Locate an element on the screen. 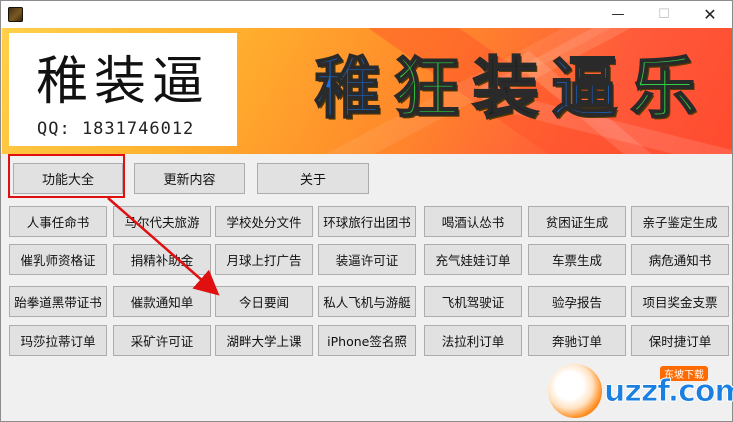  highlight-box is located at coordinates (66, 176).